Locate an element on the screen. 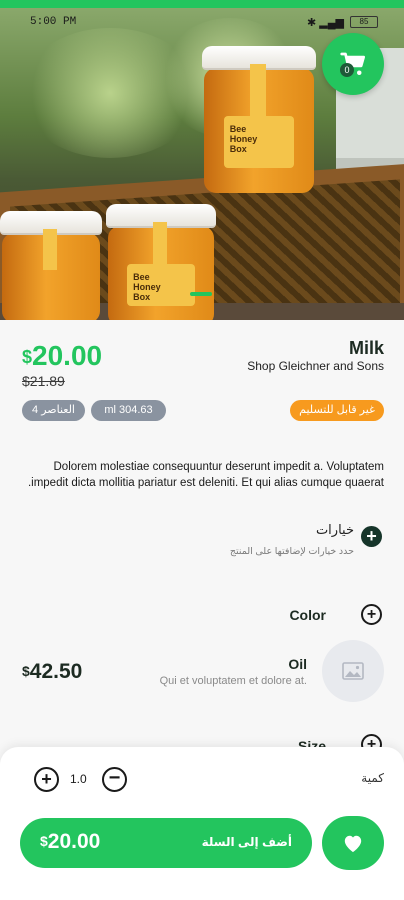  battery-icon: 85 is located at coordinates (364, 22).